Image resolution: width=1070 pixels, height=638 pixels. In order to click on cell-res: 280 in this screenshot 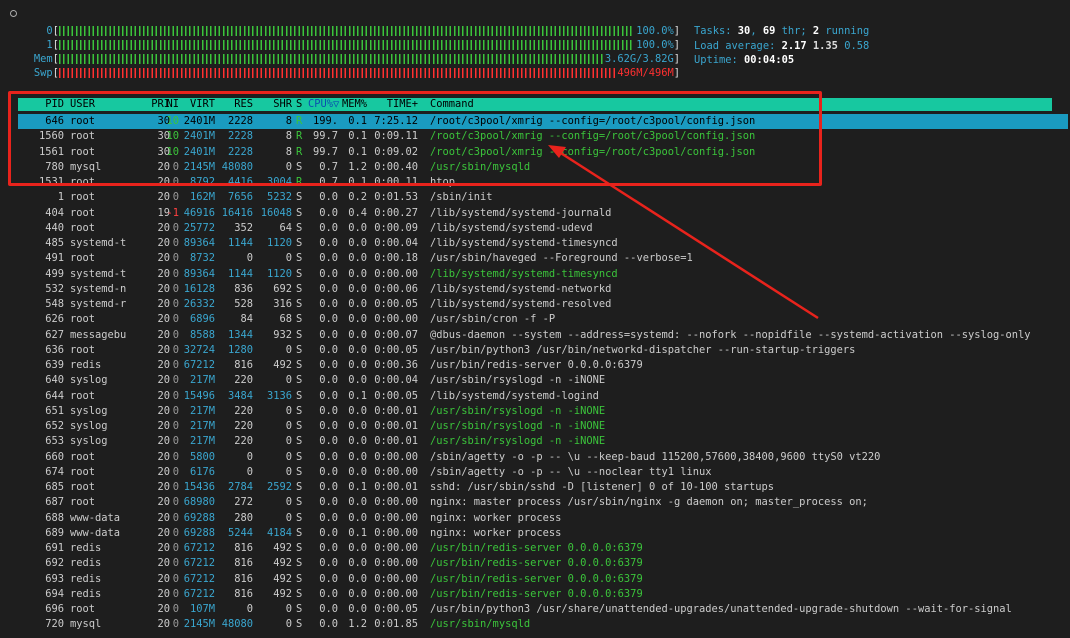, I will do `click(243, 517)`.